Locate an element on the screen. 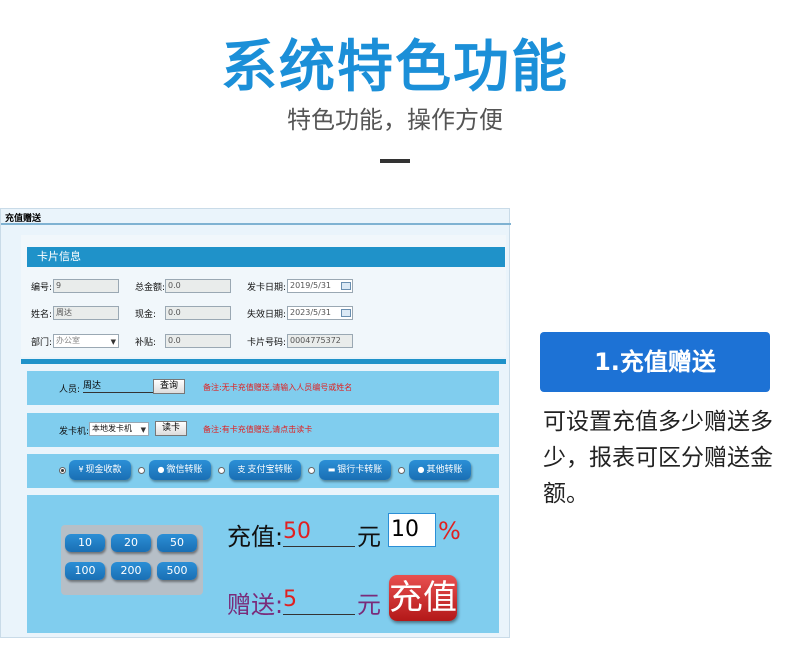 This screenshot has width=790, height=651. payment-radio-other is located at coordinates (401, 470).